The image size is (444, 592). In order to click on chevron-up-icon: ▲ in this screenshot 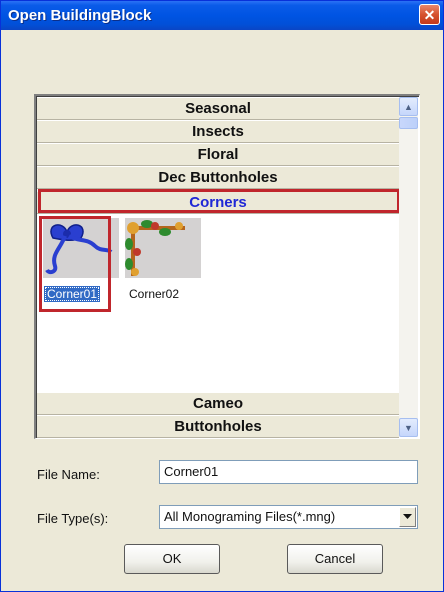, I will do `click(408, 106)`.